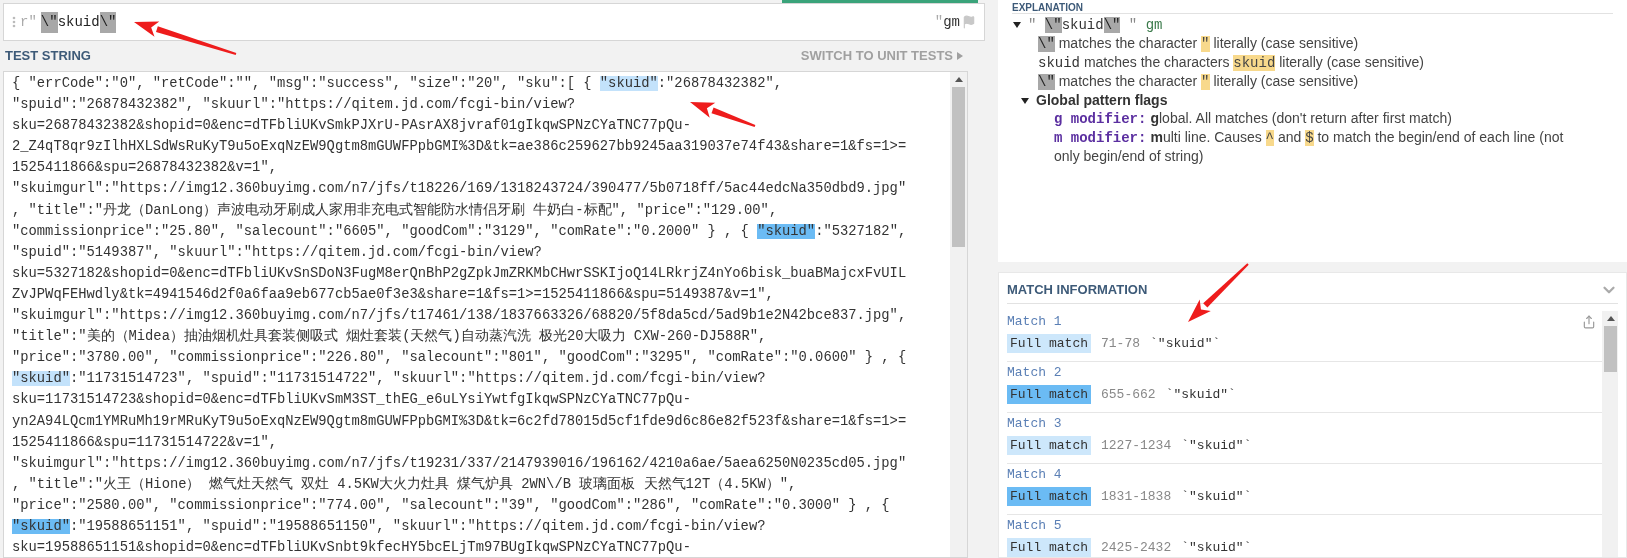 The height and width of the screenshot is (558, 1627). Describe the element at coordinates (1304, 474) in the screenshot. I see `match-title: Match 4` at that location.